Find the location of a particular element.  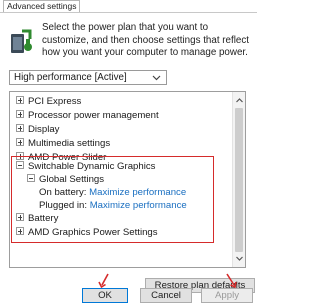

tree-item-label: Switchable Dynamic Graphics is located at coordinates (92, 166).